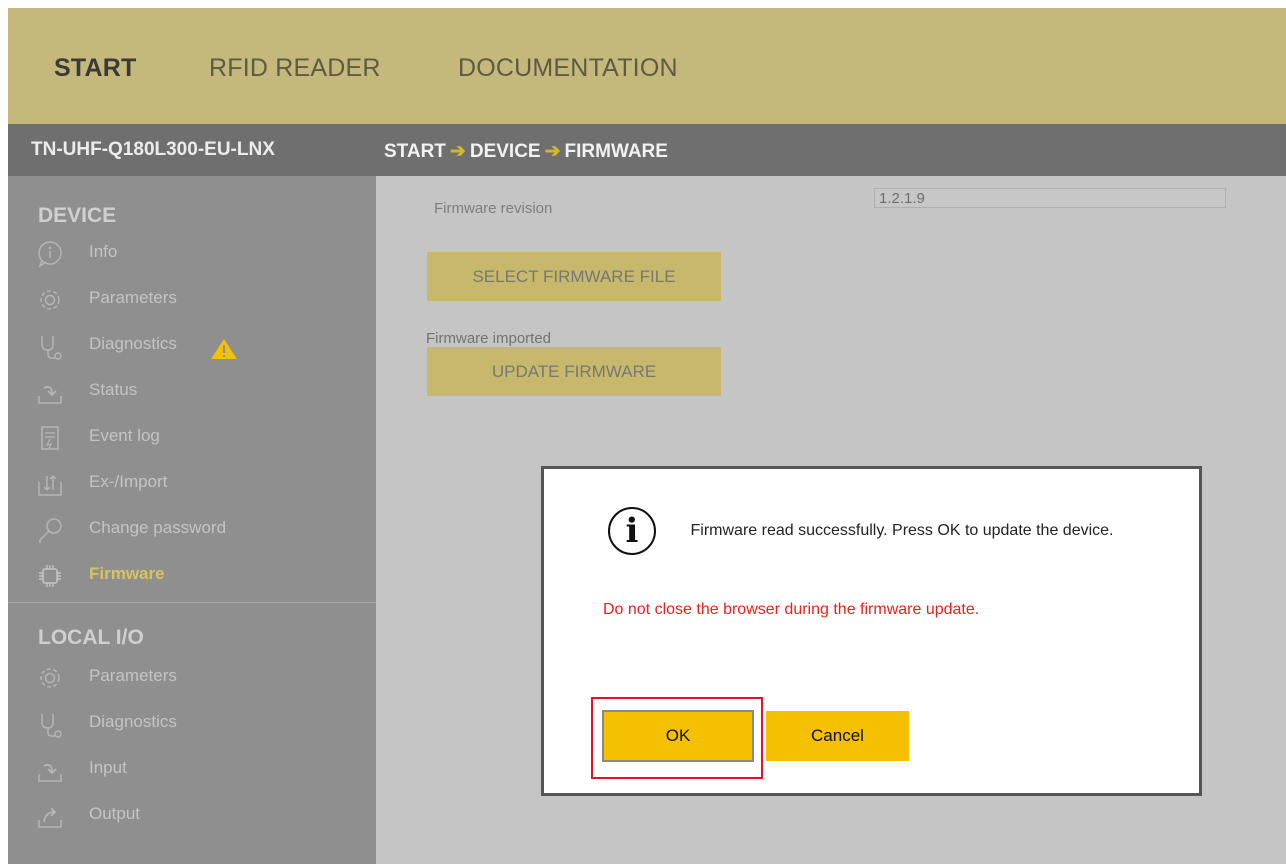  Describe the element at coordinates (50, 530) in the screenshot. I see `key-icon` at that location.